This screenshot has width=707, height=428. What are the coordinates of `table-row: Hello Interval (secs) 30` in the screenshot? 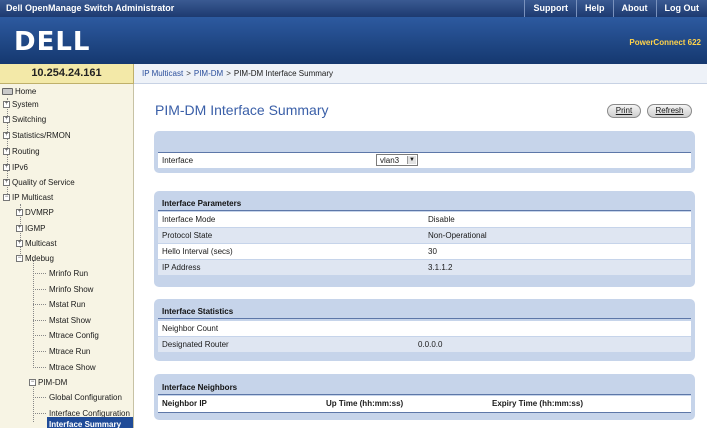 It's located at (424, 251).